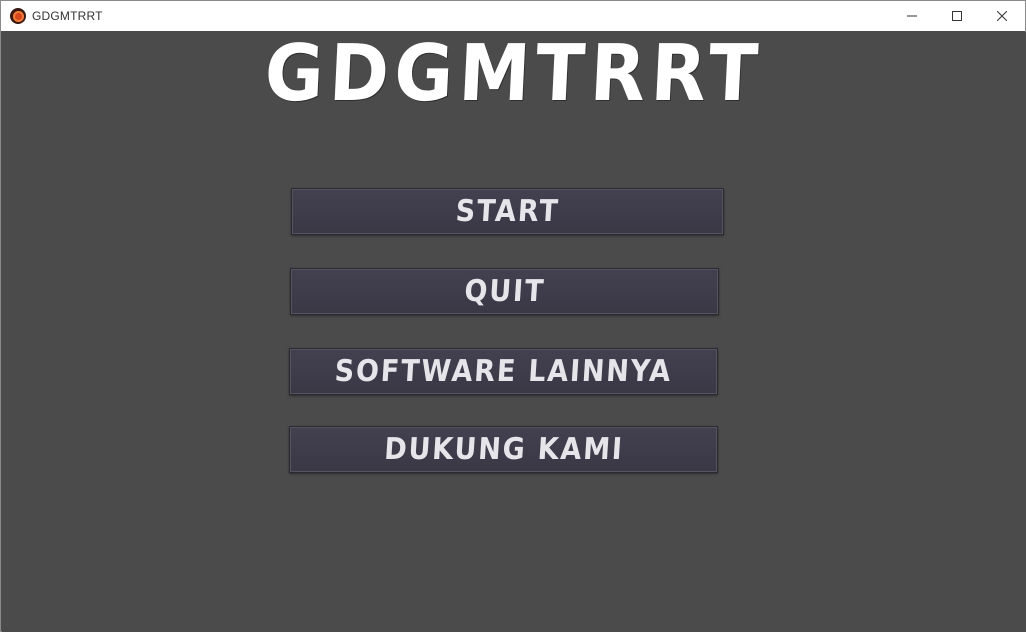  I want to click on minimize-icon, so click(912, 16).